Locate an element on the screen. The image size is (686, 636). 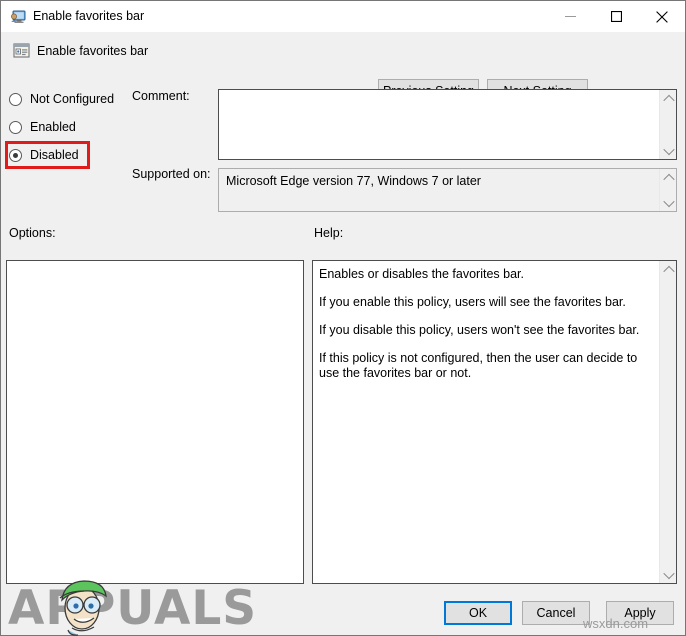
title-bar: Enable favorites bar is located at coordinates (343, 16).